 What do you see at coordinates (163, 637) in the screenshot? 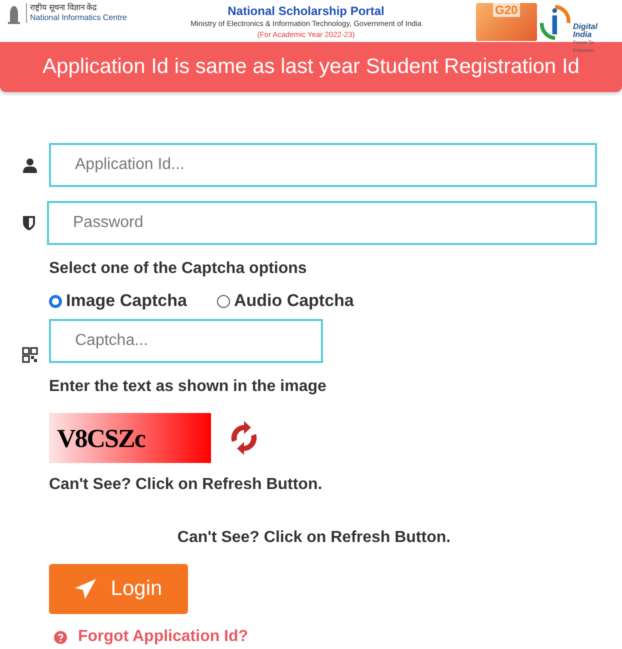
I see `forgot-application-id-link: Forgot Application Id?` at bounding box center [163, 637].